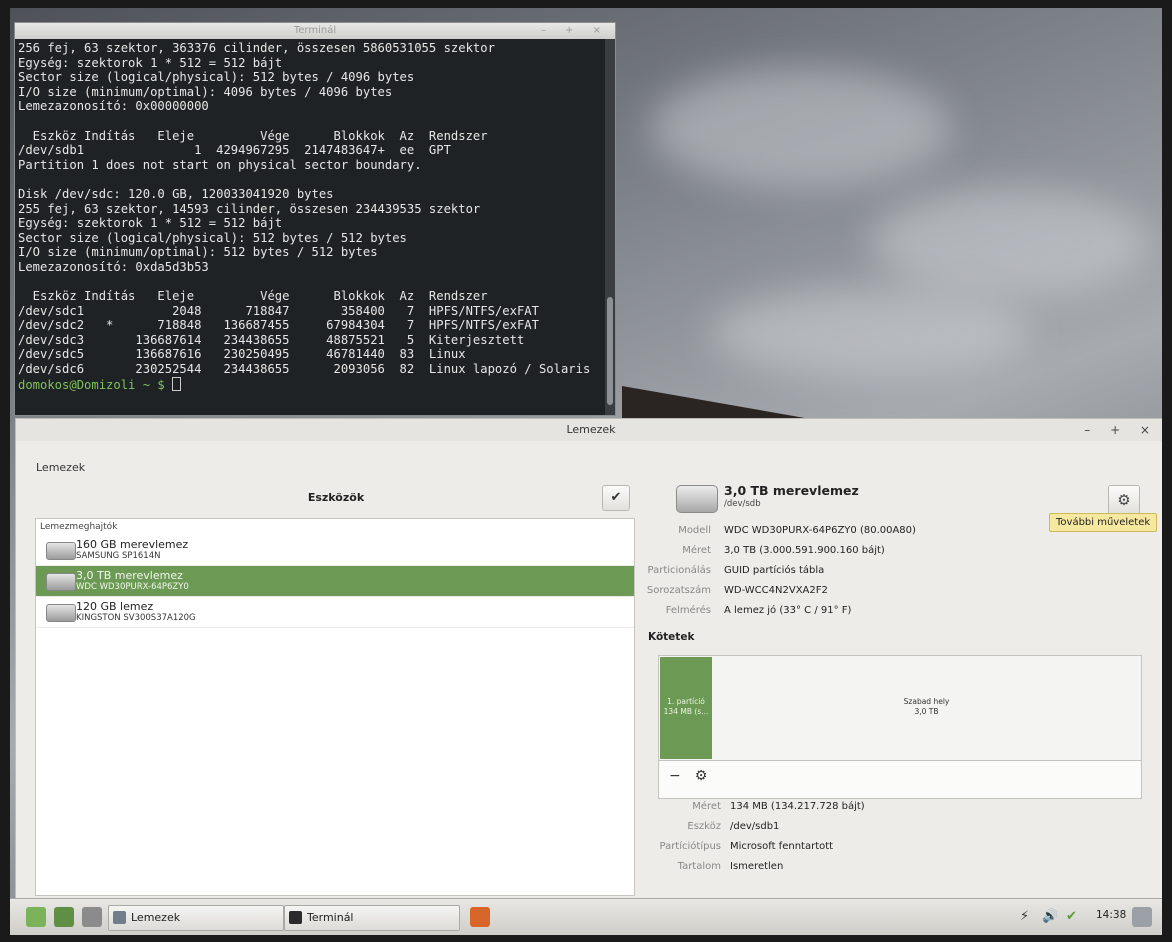  I want to click on vol-prop-label: Tartalom, so click(699, 866).